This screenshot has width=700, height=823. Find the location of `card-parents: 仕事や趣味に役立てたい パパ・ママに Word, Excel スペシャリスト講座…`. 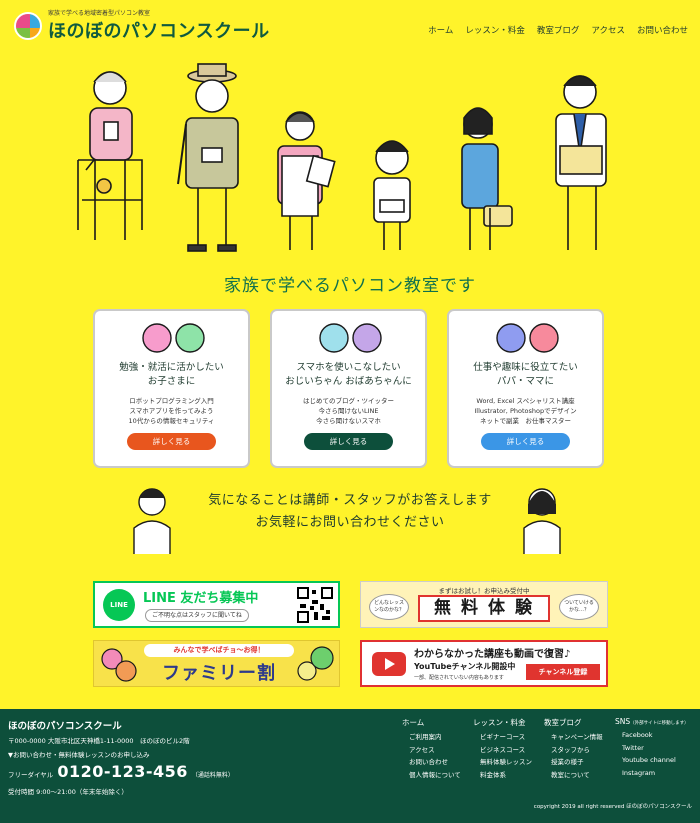

card-parents: 仕事や趣味に役立てたい パパ・ママに Word, Excel スペシャリスト講座… is located at coordinates (525, 388).